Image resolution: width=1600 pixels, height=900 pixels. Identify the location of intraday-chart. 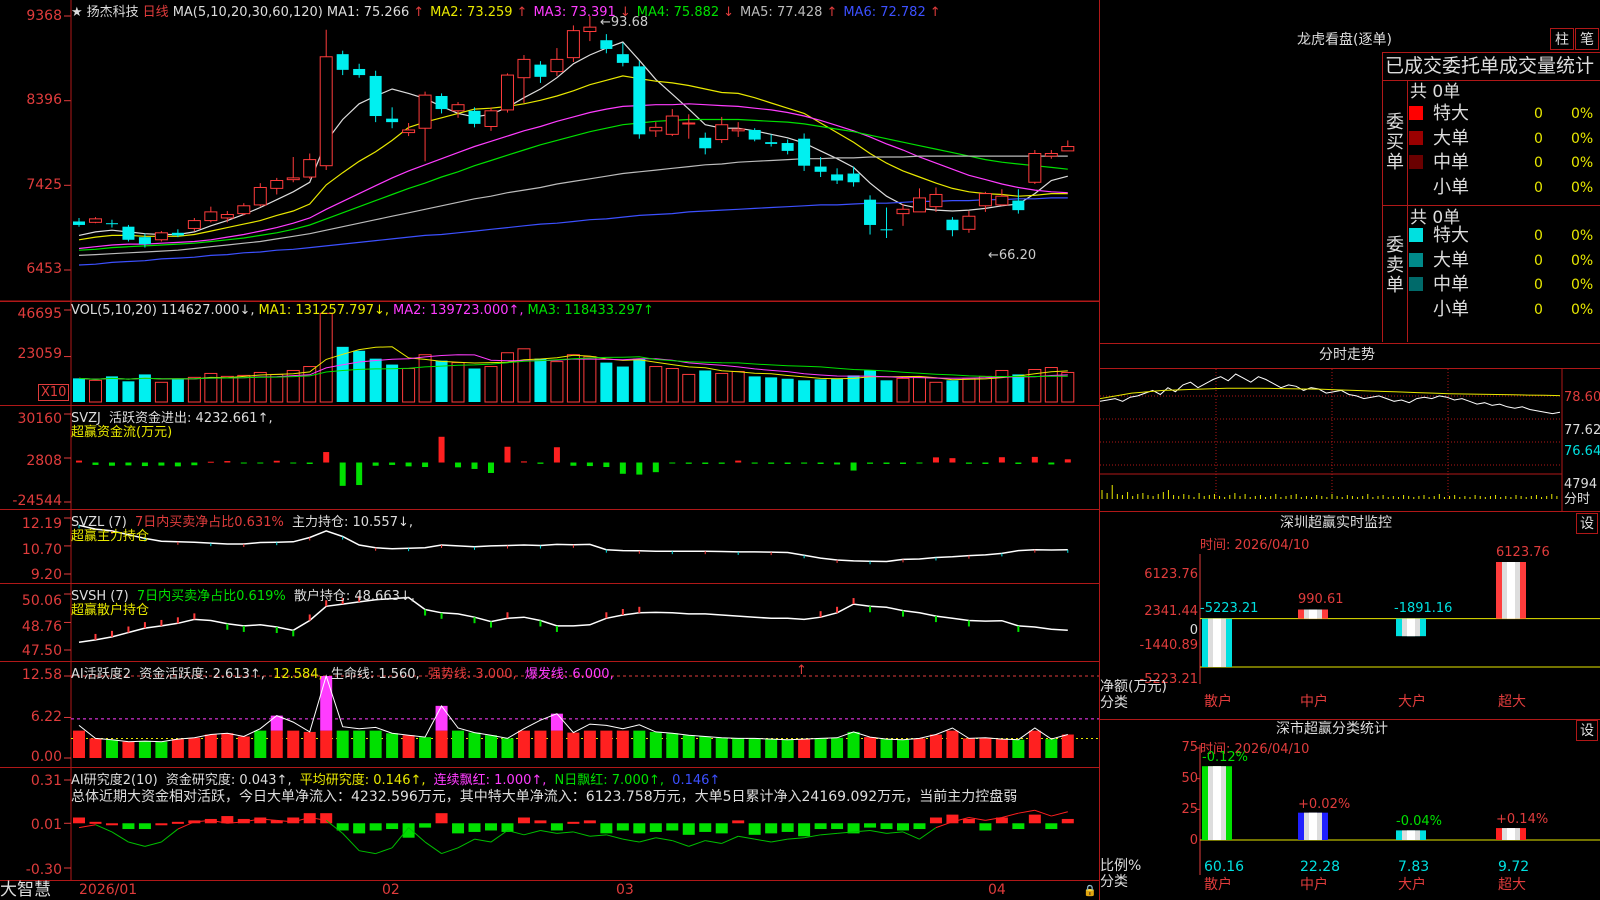
(1350, 428).